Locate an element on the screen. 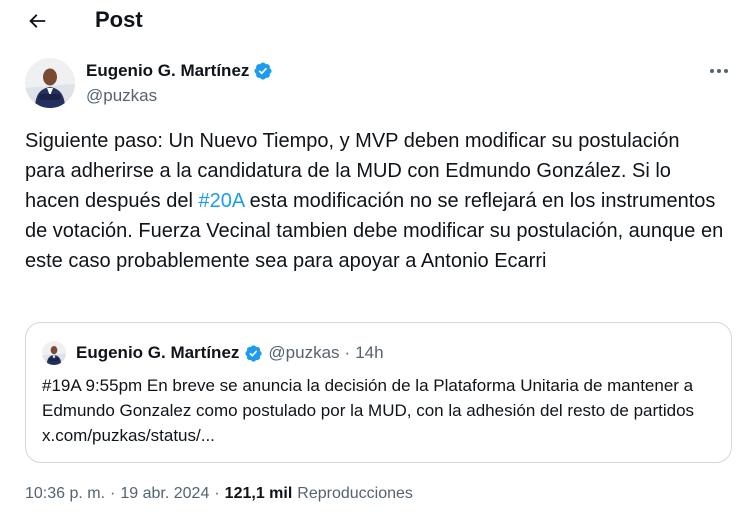  author-name: Eugenio G. Martínez is located at coordinates (167, 71).